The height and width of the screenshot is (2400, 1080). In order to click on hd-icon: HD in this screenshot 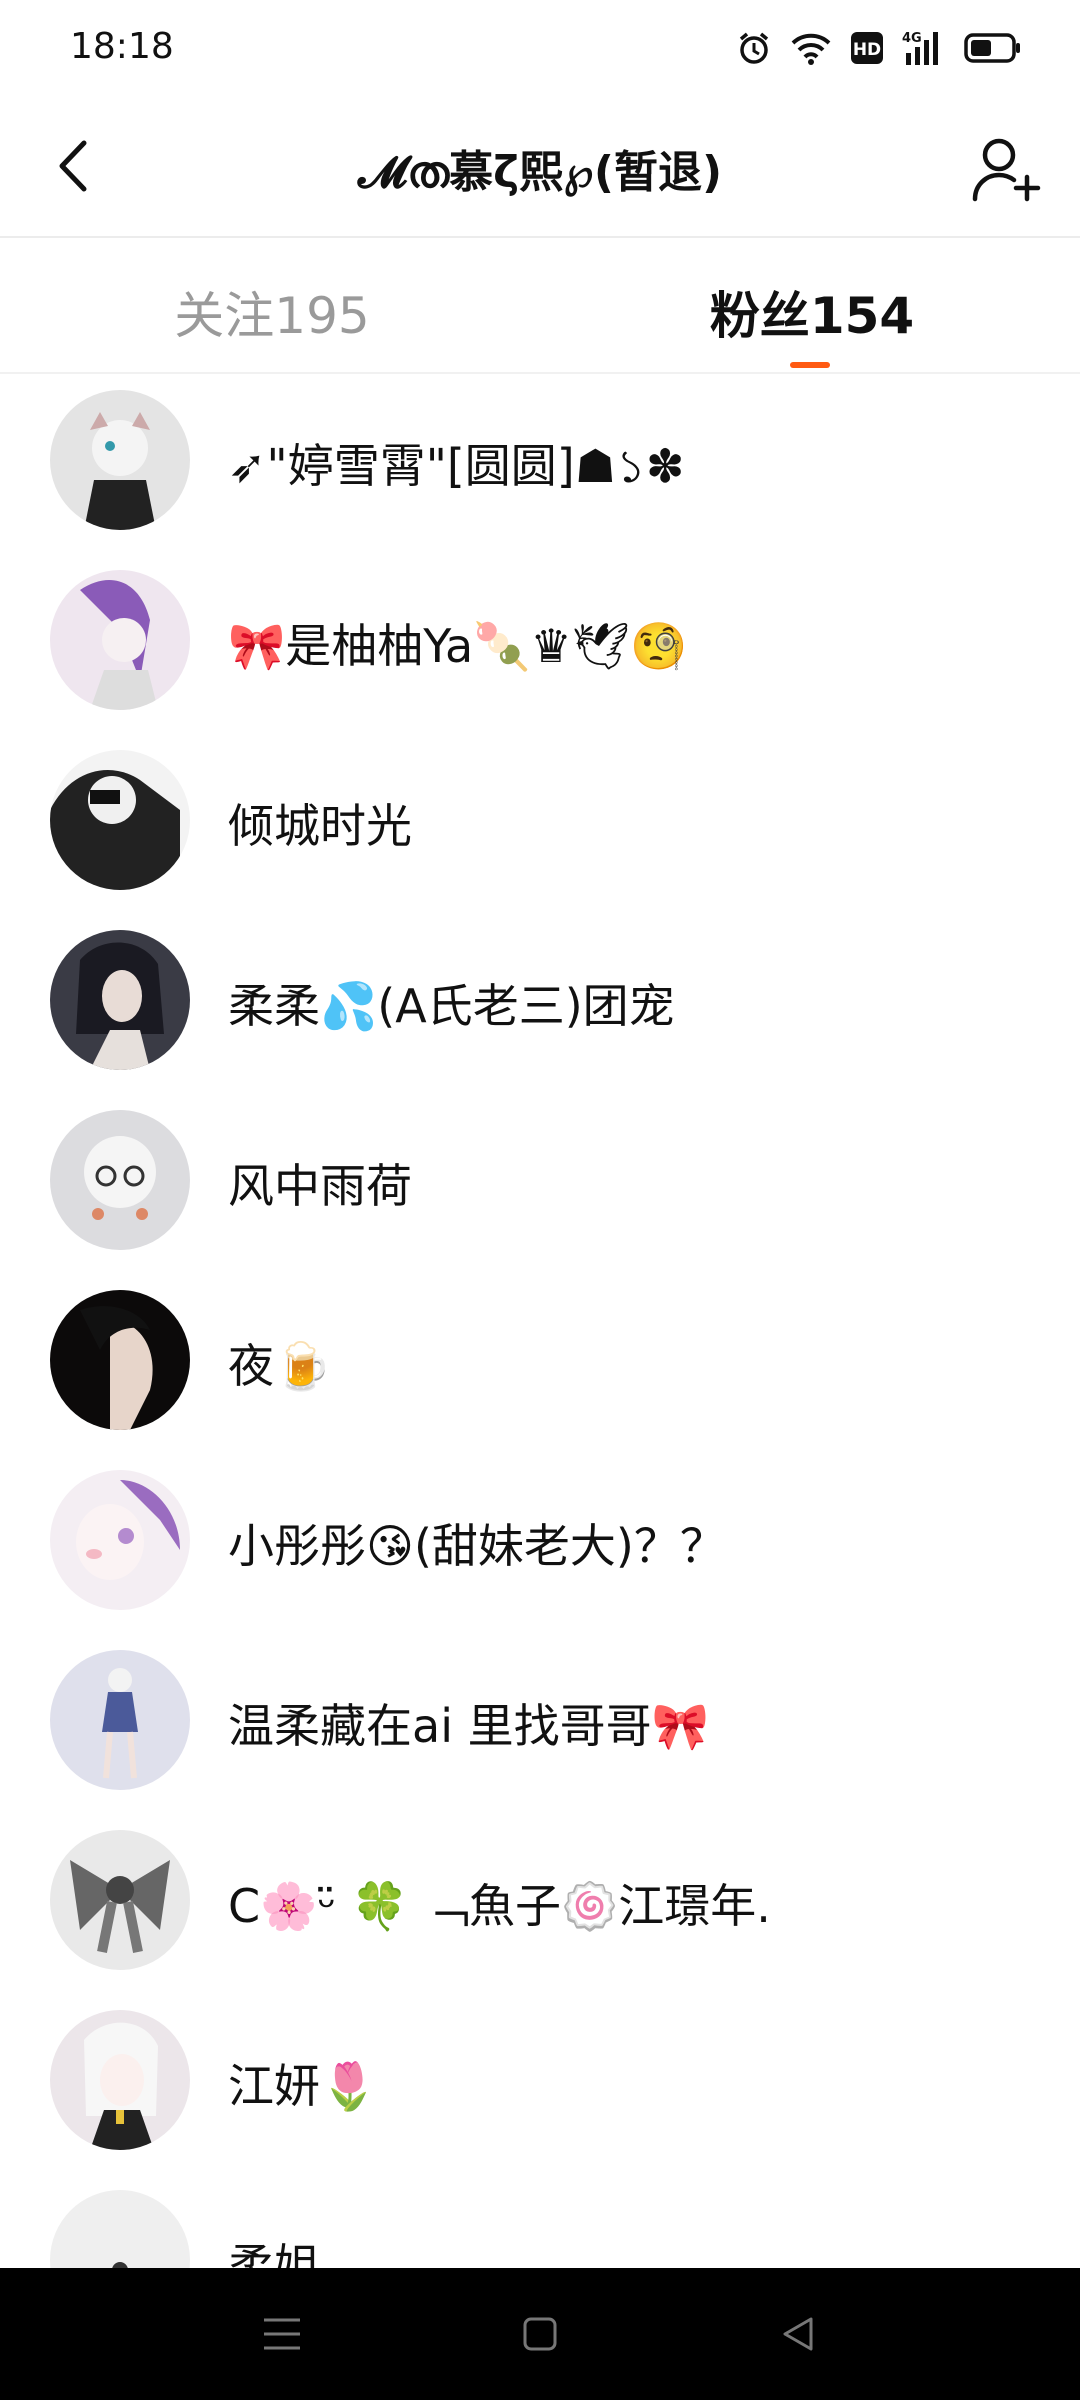, I will do `click(867, 48)`.